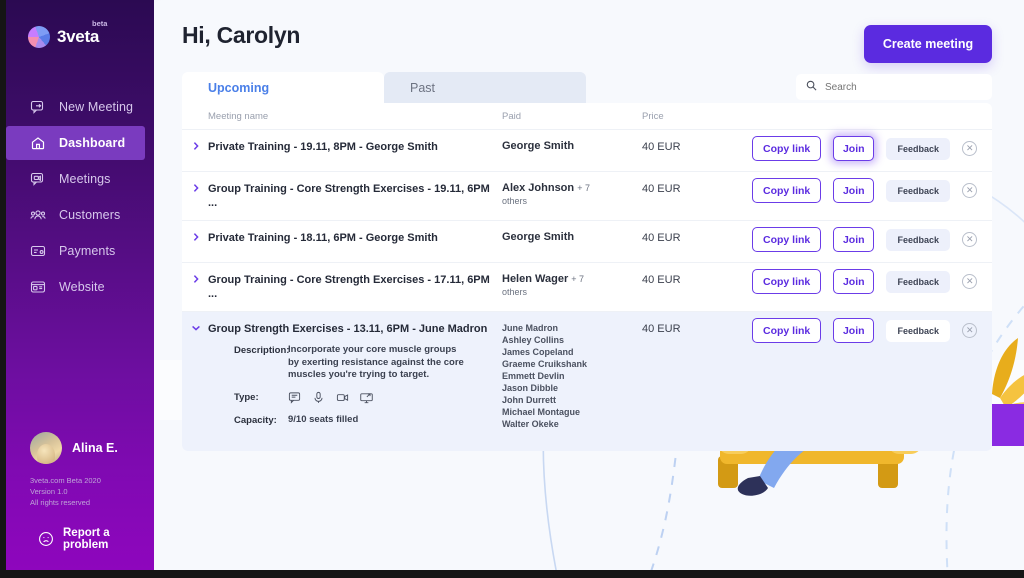  Describe the element at coordinates (538, 237) in the screenshot. I see `row-paid-name: George Smith` at that location.